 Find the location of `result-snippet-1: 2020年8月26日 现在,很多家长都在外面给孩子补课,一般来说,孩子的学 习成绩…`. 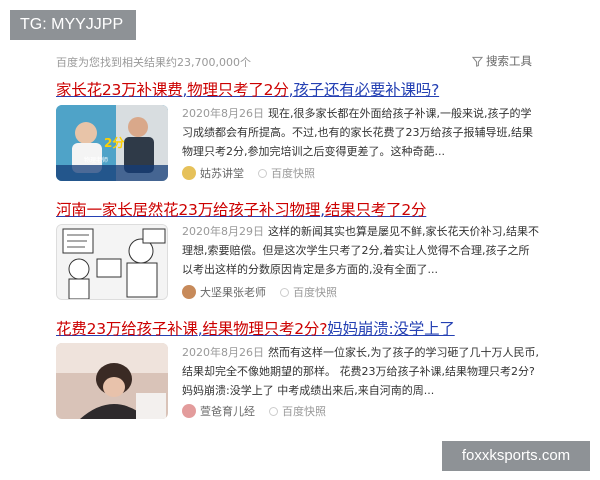

result-snippet-1: 2020年8月26日 现在,很多家长都在外面给孩子补课,一般来说,孩子的学 习成绩… is located at coordinates (367, 132).